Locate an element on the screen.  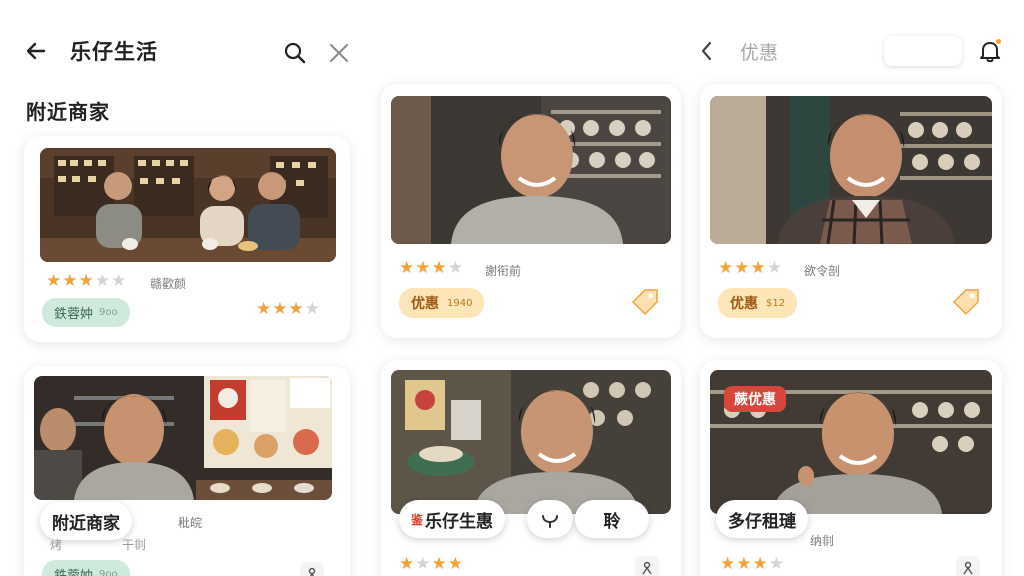
merchant-card: 附近商家 秕皖 烤 干剕 鉄蓉妕 9oo is located at coordinates (187, 471).